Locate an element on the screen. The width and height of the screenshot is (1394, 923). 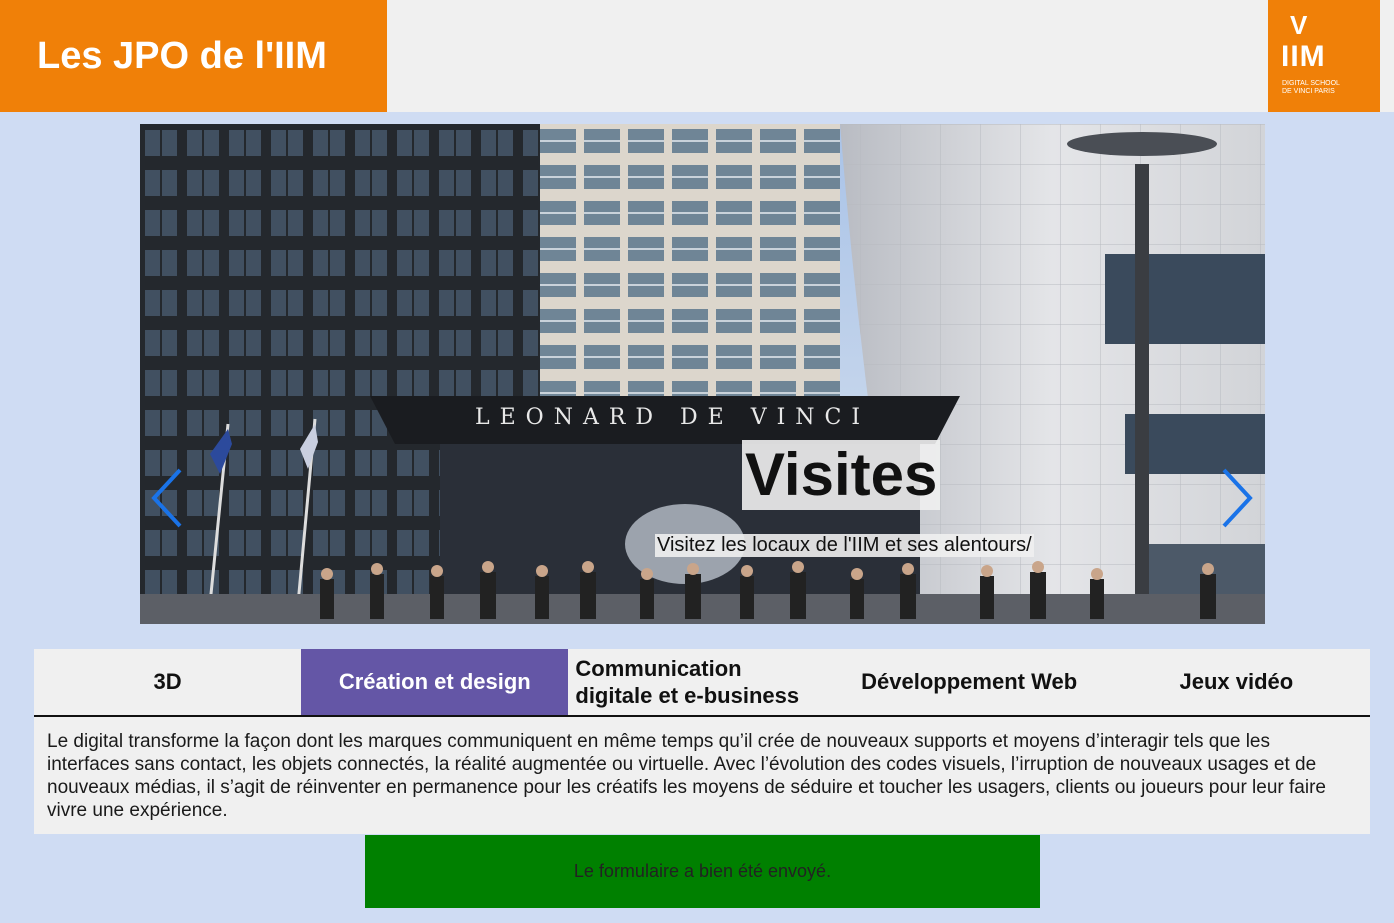
tab-communication-digitale: Communication digitale et e-business is located at coordinates (701, 682).